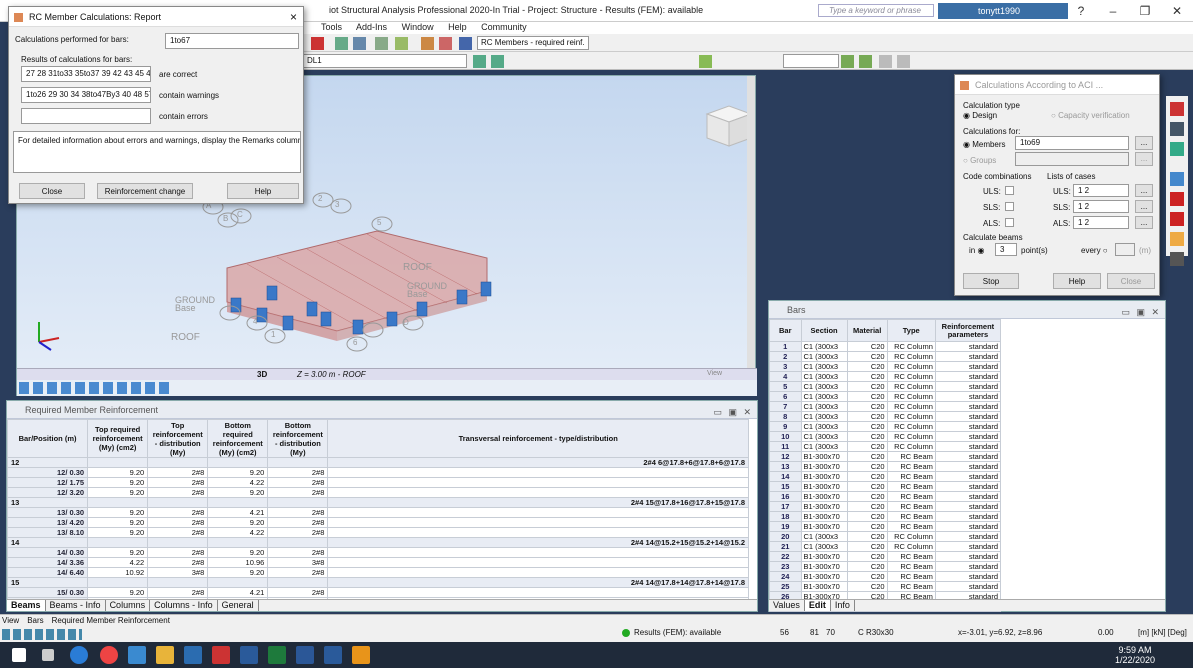  What do you see at coordinates (238, 605) in the screenshot?
I see `tab-general: General` at bounding box center [238, 605].